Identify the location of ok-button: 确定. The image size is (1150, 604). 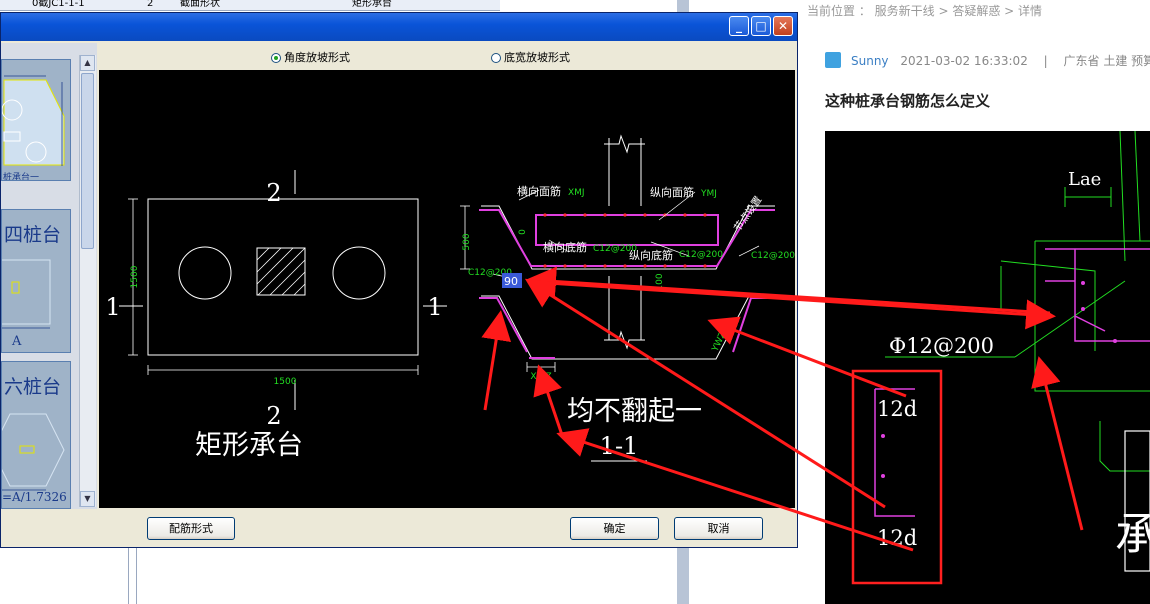
(614, 528).